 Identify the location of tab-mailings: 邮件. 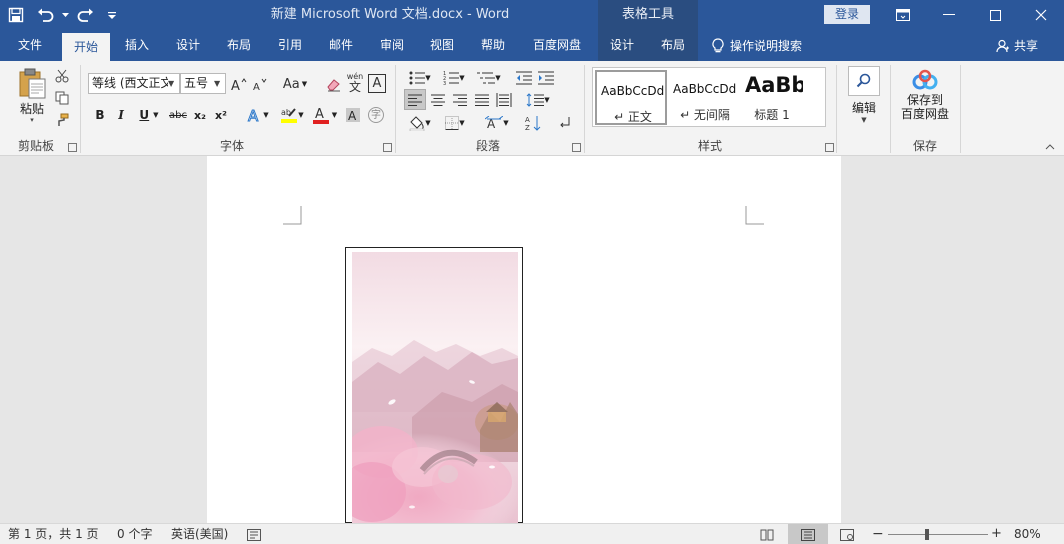
(341, 45).